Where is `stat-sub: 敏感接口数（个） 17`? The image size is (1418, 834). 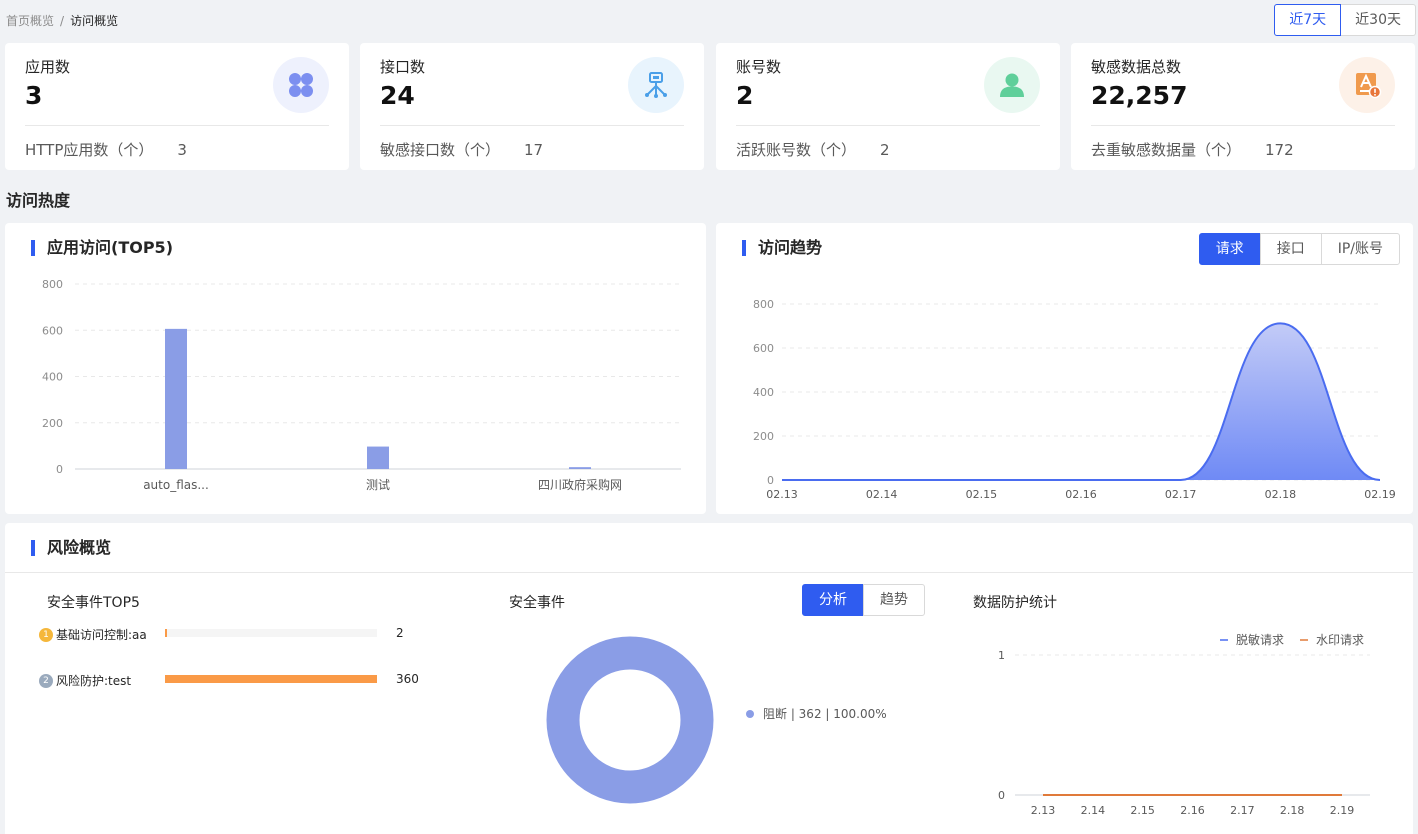 stat-sub: 敏感接口数（个） 17 is located at coordinates (461, 149).